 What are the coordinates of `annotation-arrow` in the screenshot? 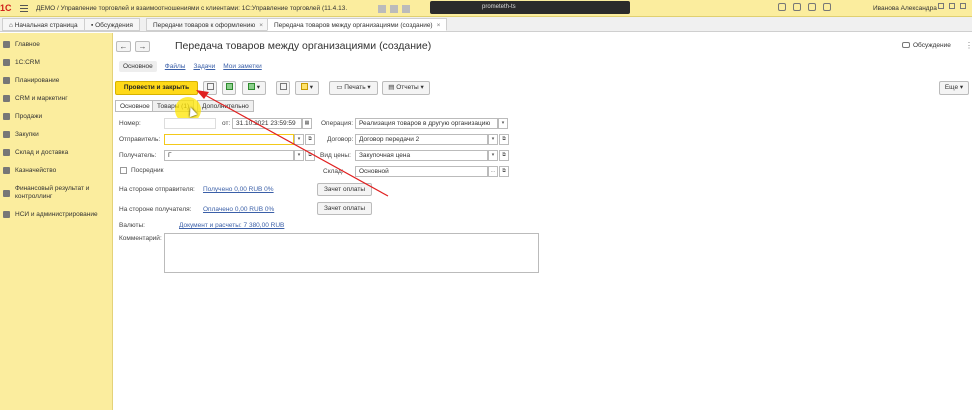 It's located at (292, 143).